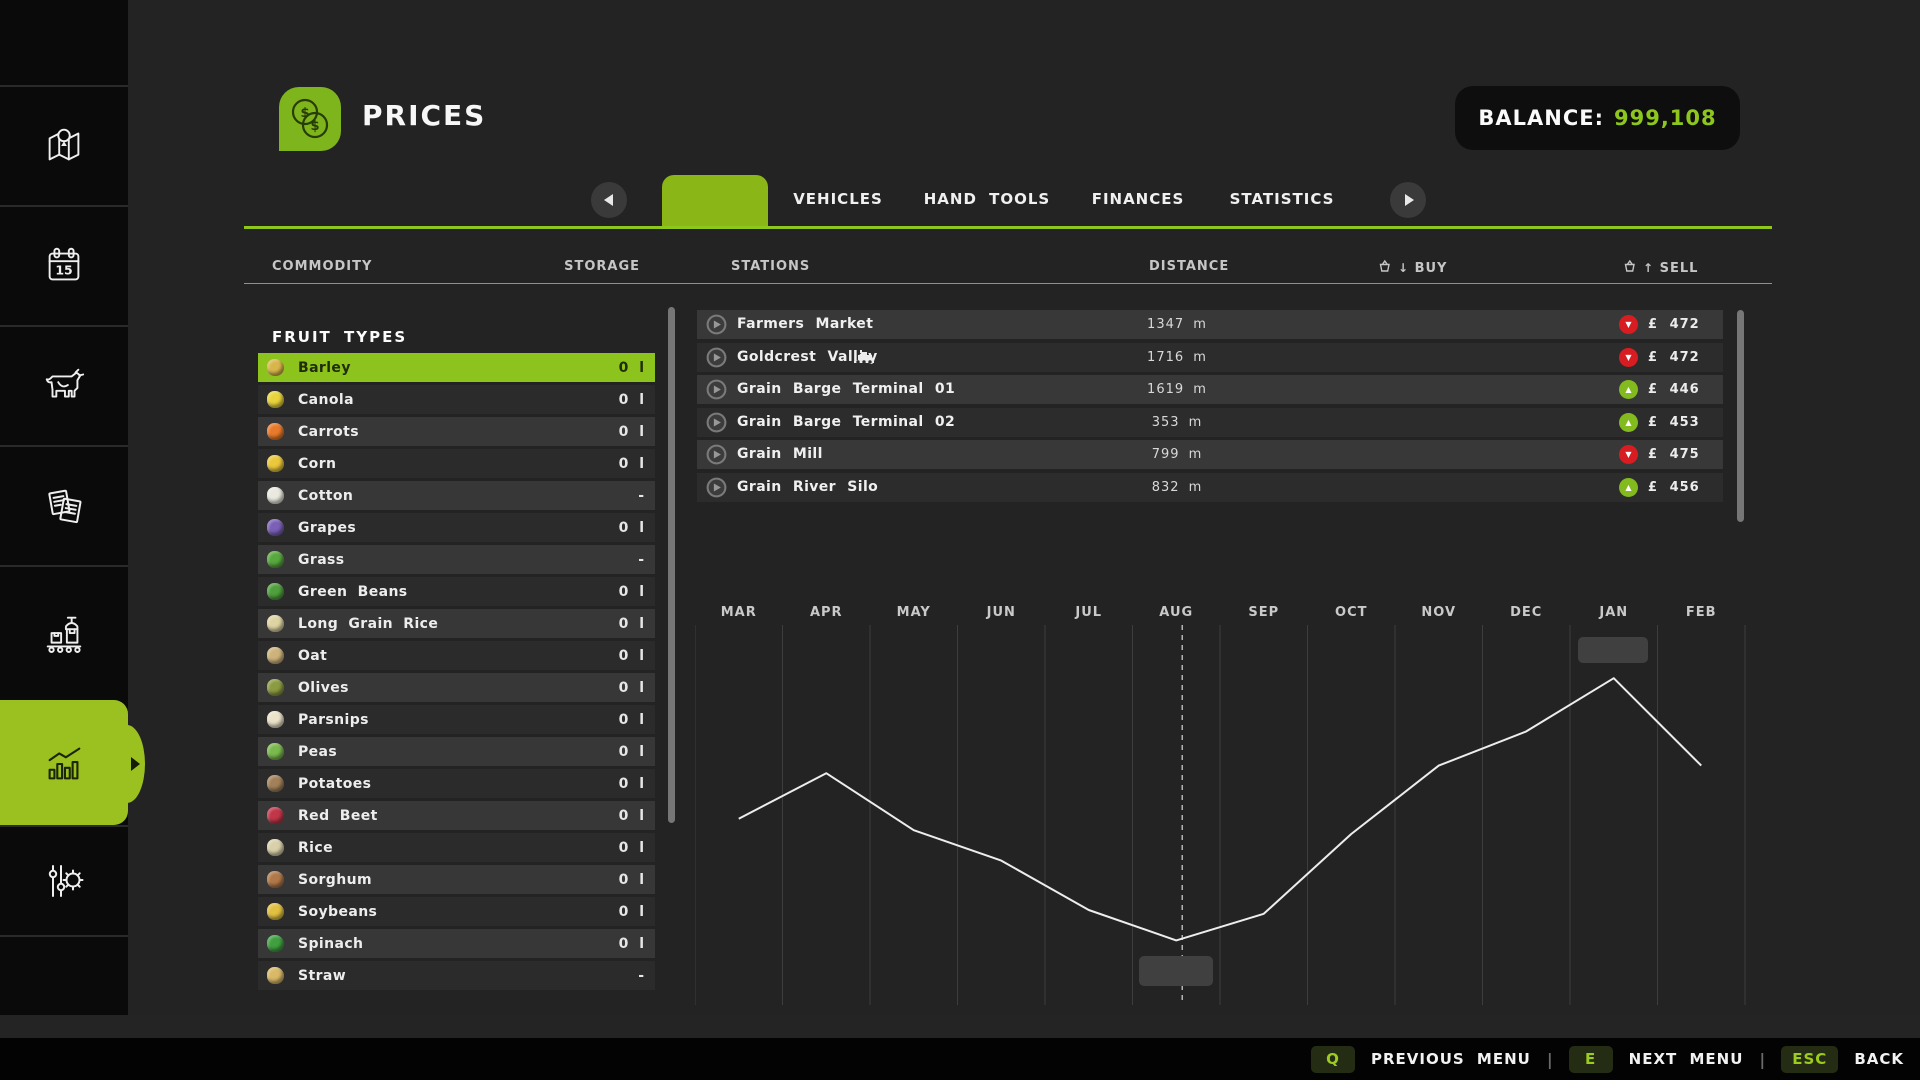 The width and height of the screenshot is (1920, 1080). I want to click on station-row-grain-river-silo: Grain River Silo 832 m ▲ £ 456, so click(1210, 487).